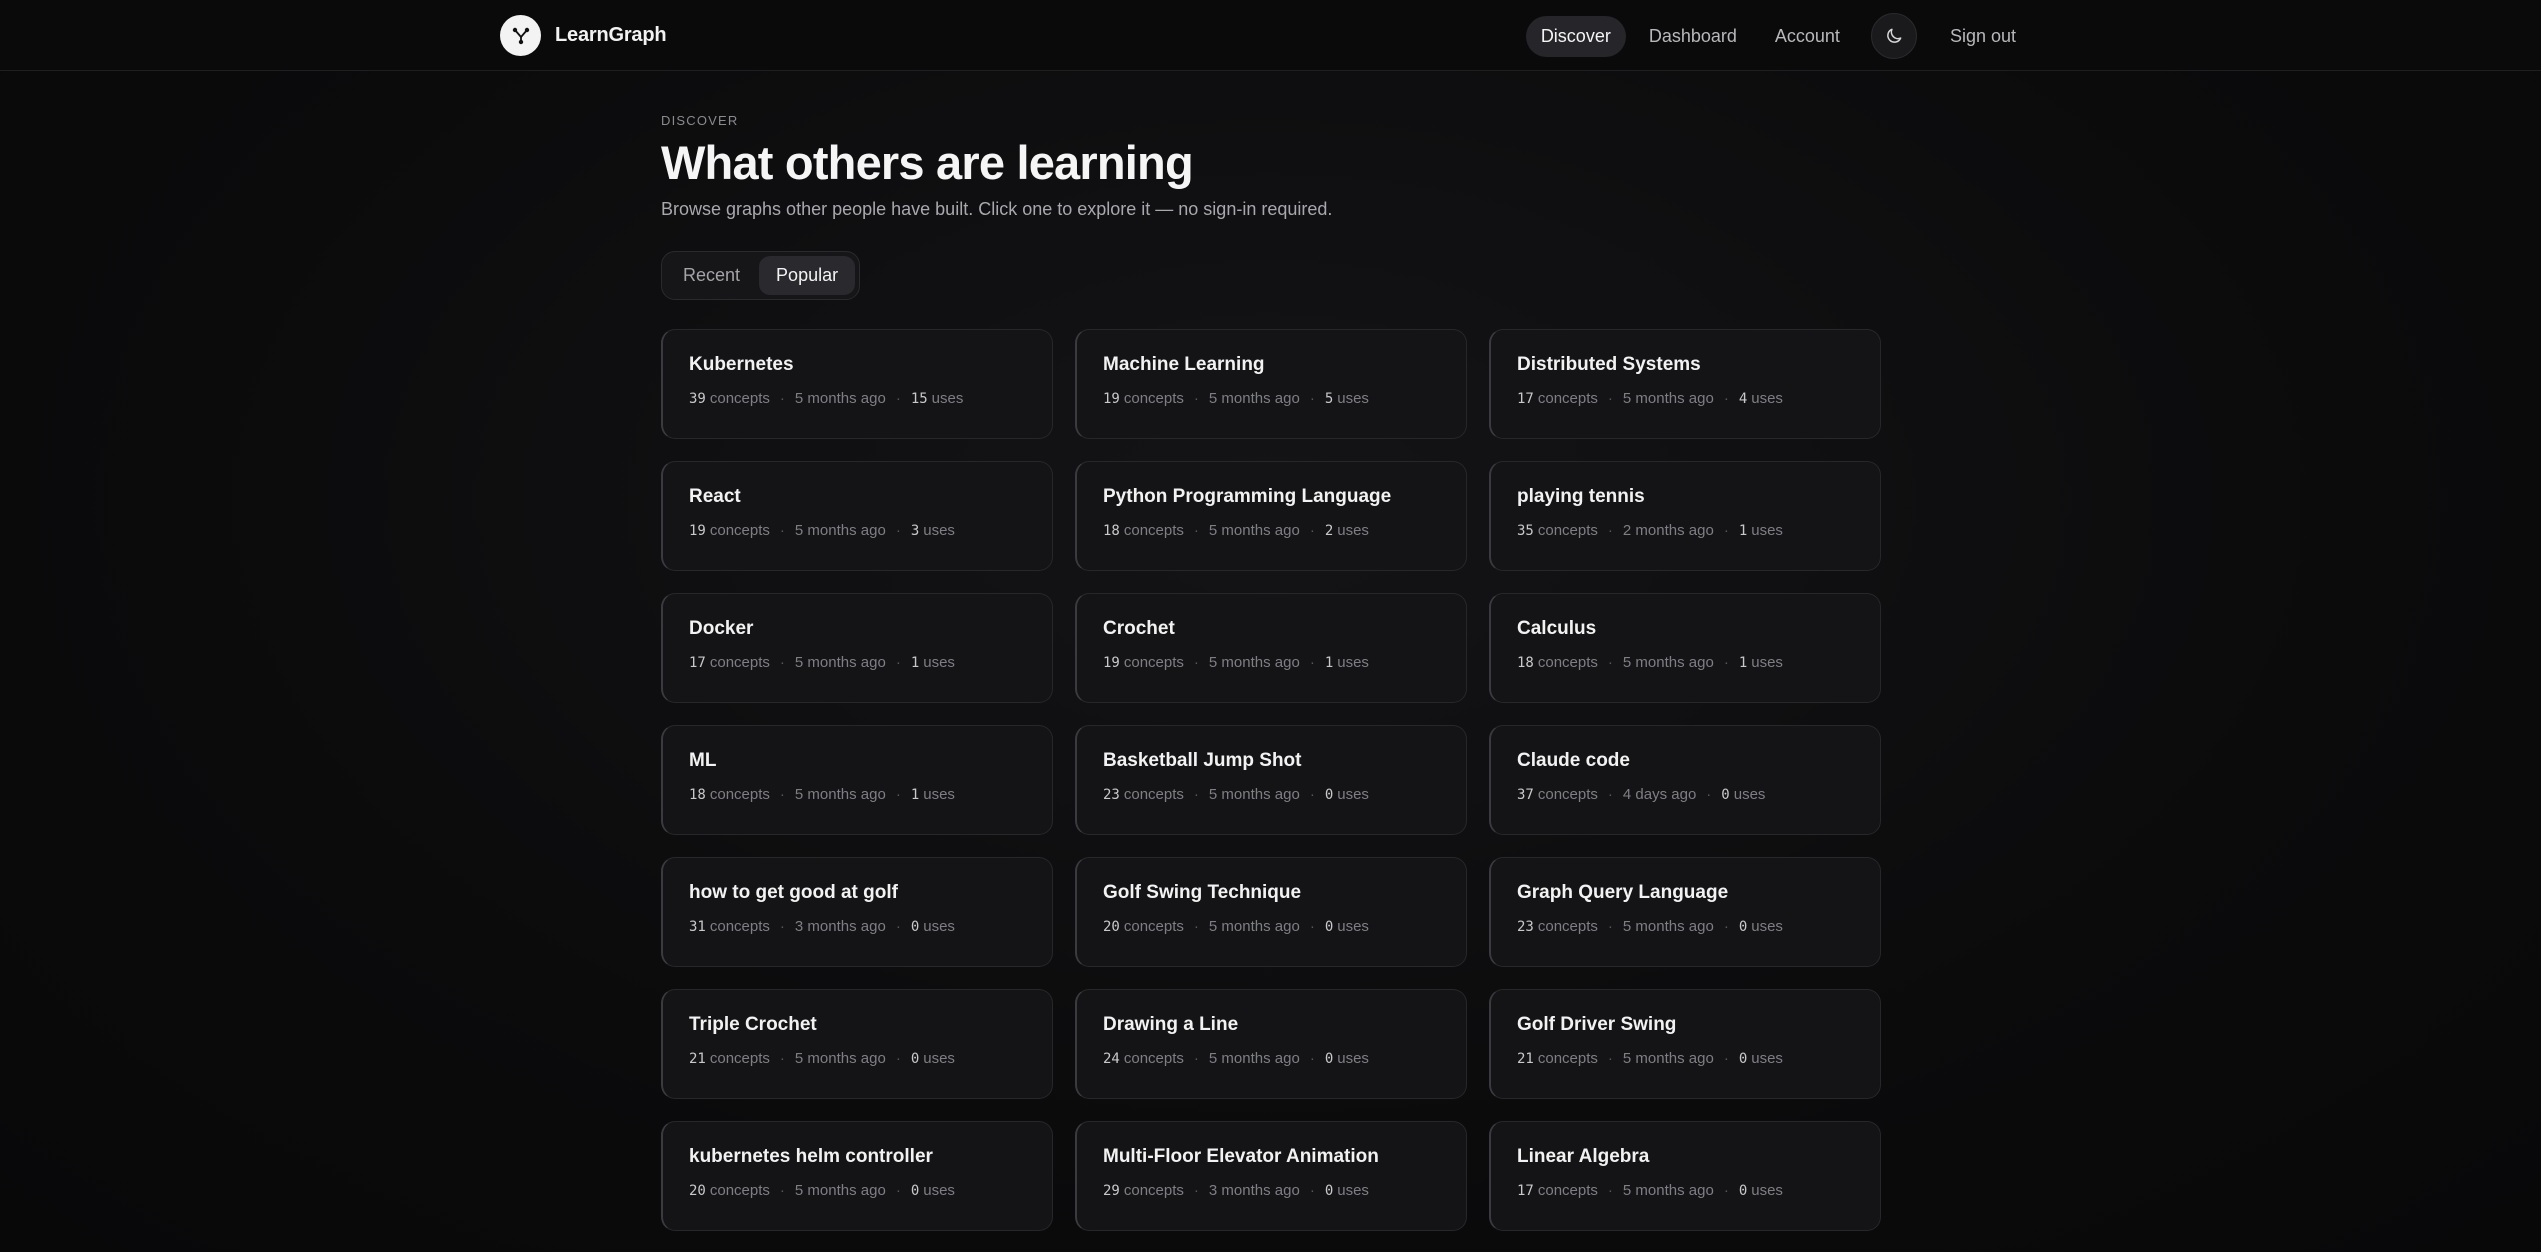  I want to click on use-count: 3, so click(915, 530).